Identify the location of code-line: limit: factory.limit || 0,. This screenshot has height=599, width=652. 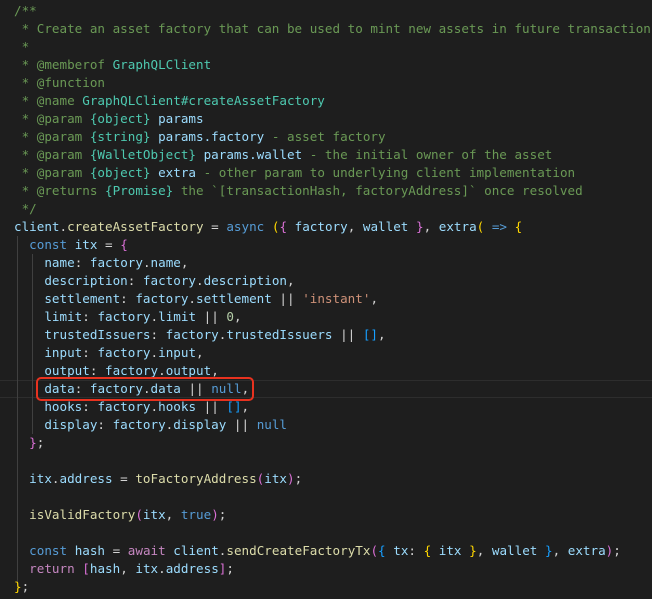
(128, 317).